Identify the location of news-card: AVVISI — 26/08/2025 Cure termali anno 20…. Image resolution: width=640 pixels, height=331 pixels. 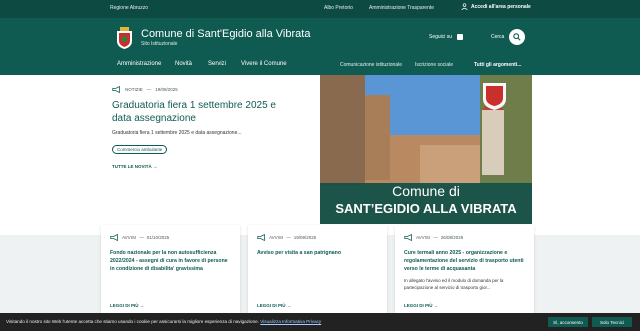
(464, 269).